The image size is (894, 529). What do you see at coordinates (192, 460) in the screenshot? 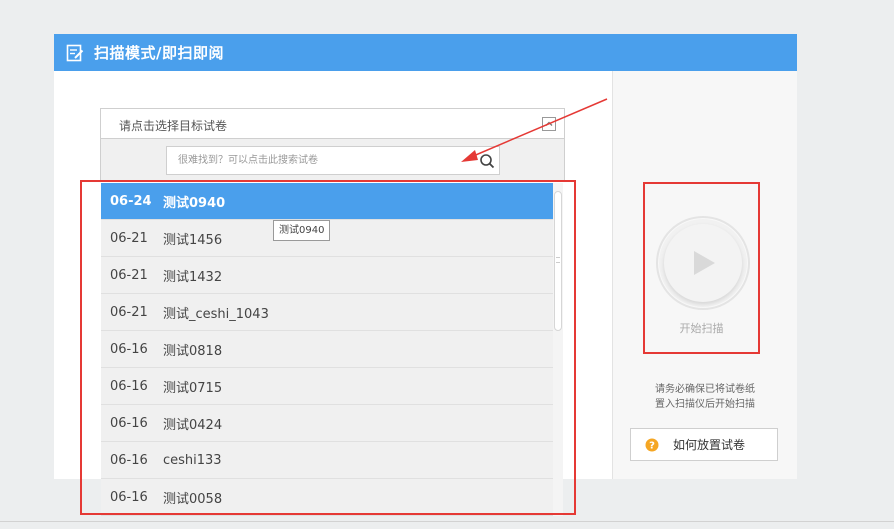
I see `paper-name: ceshi133` at bounding box center [192, 460].